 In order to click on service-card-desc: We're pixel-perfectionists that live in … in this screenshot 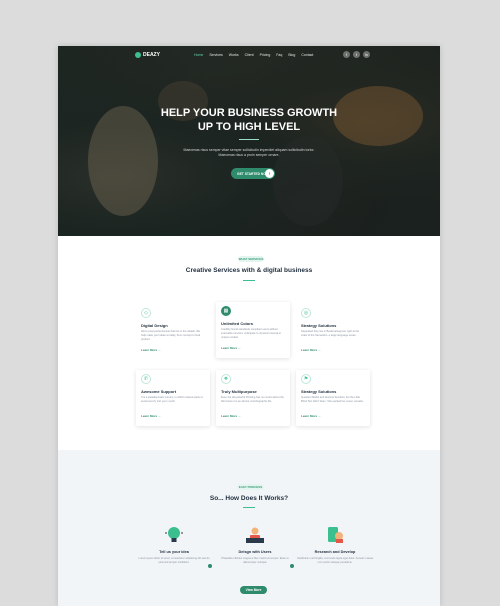, I will do `click(171, 335)`.